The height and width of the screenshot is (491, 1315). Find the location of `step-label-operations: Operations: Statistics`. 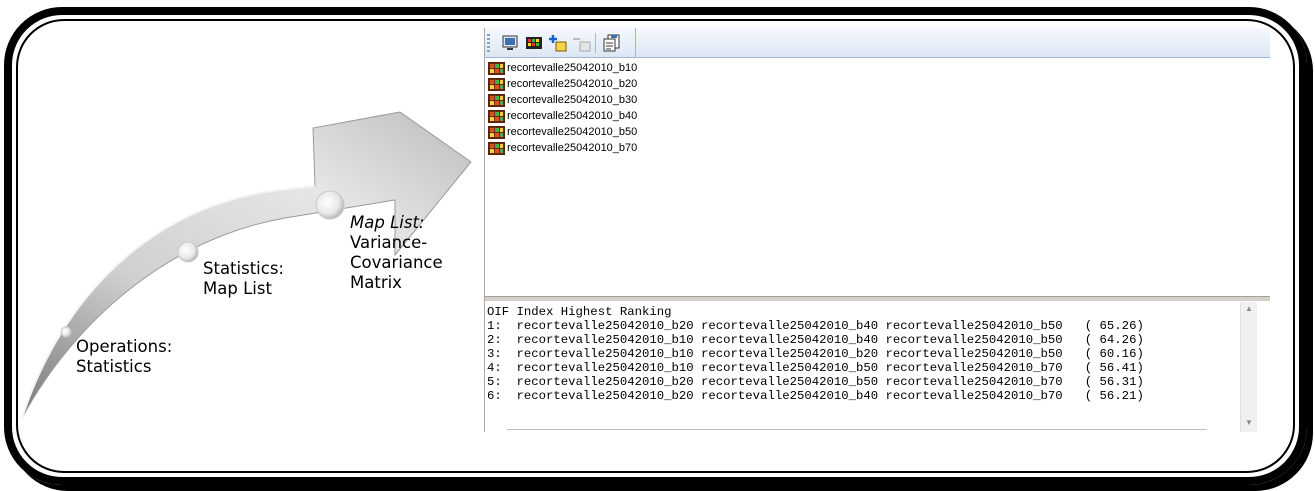

step-label-operations: Operations: Statistics is located at coordinates (124, 357).